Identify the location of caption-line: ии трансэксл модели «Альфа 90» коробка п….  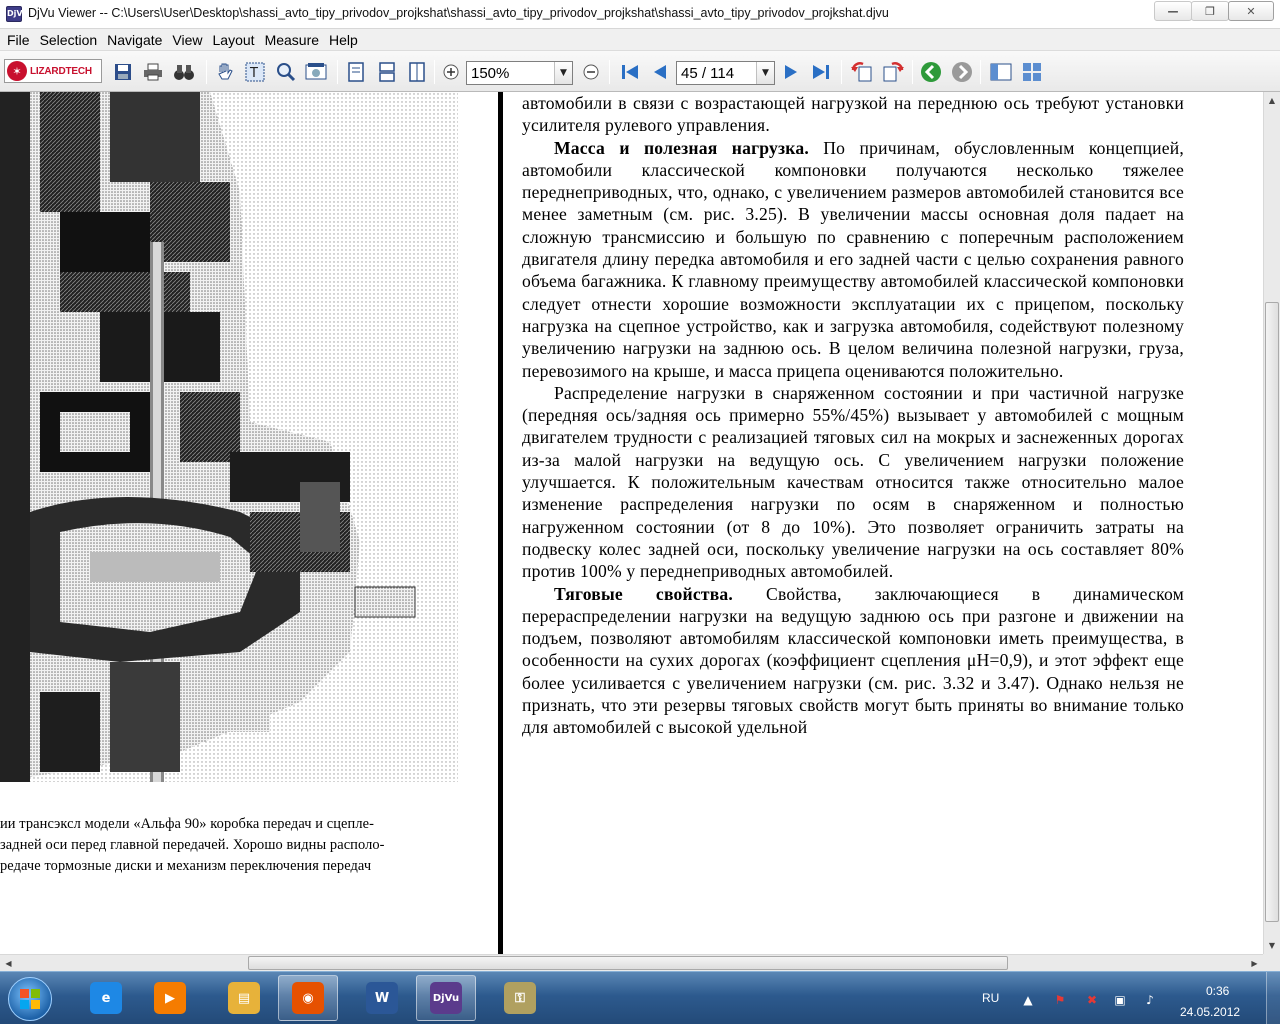
(187, 824).